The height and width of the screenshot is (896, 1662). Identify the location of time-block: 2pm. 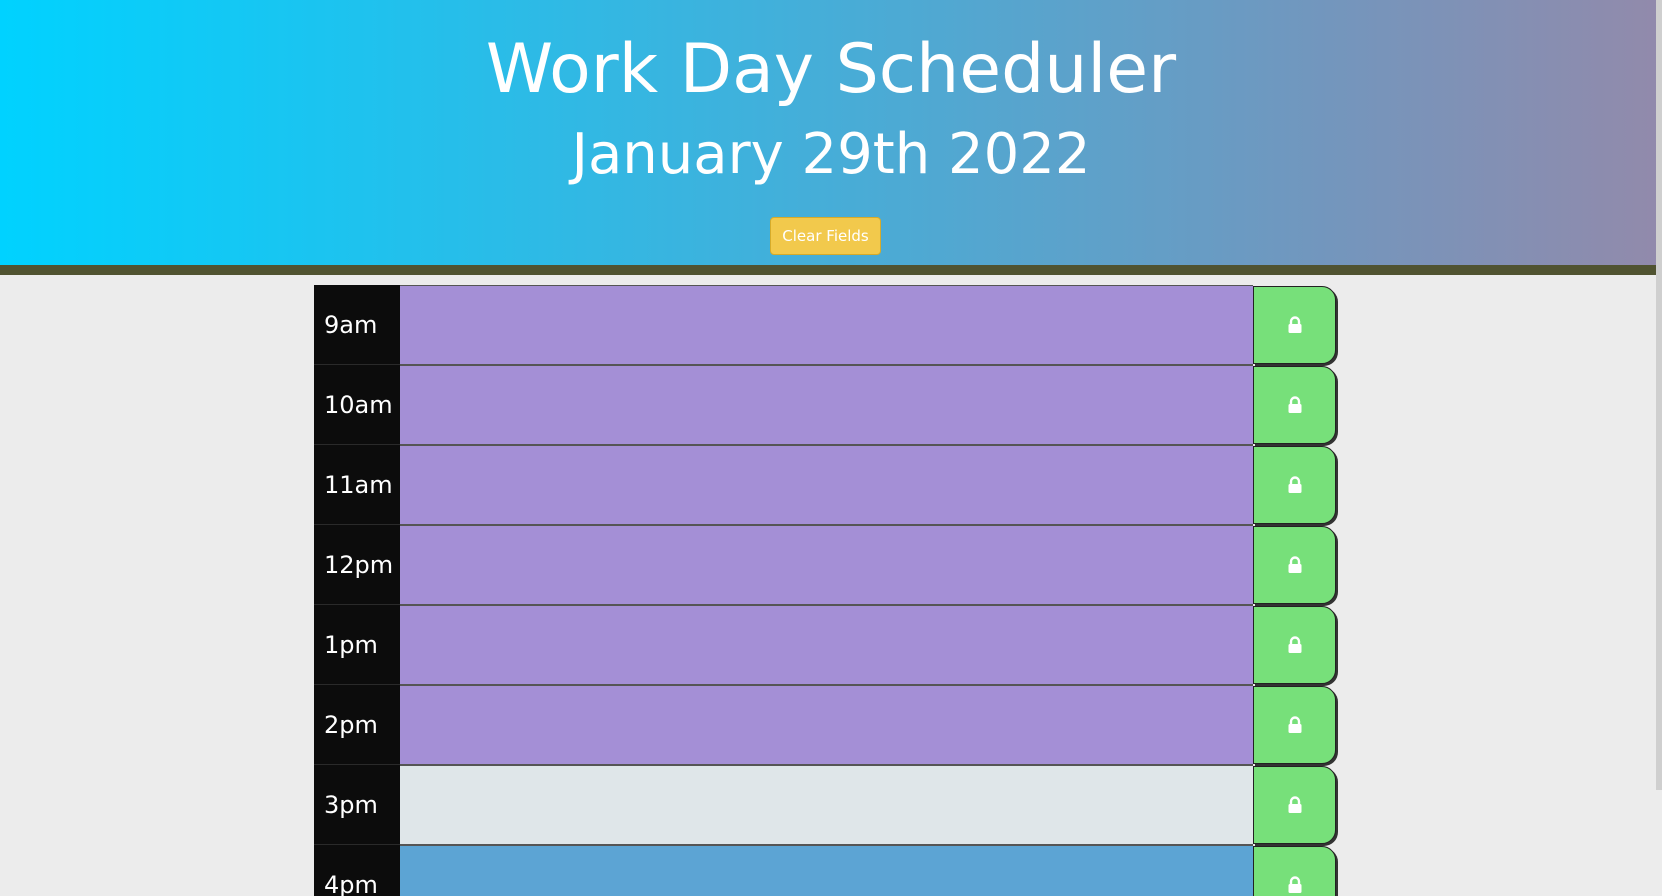
(825, 725).